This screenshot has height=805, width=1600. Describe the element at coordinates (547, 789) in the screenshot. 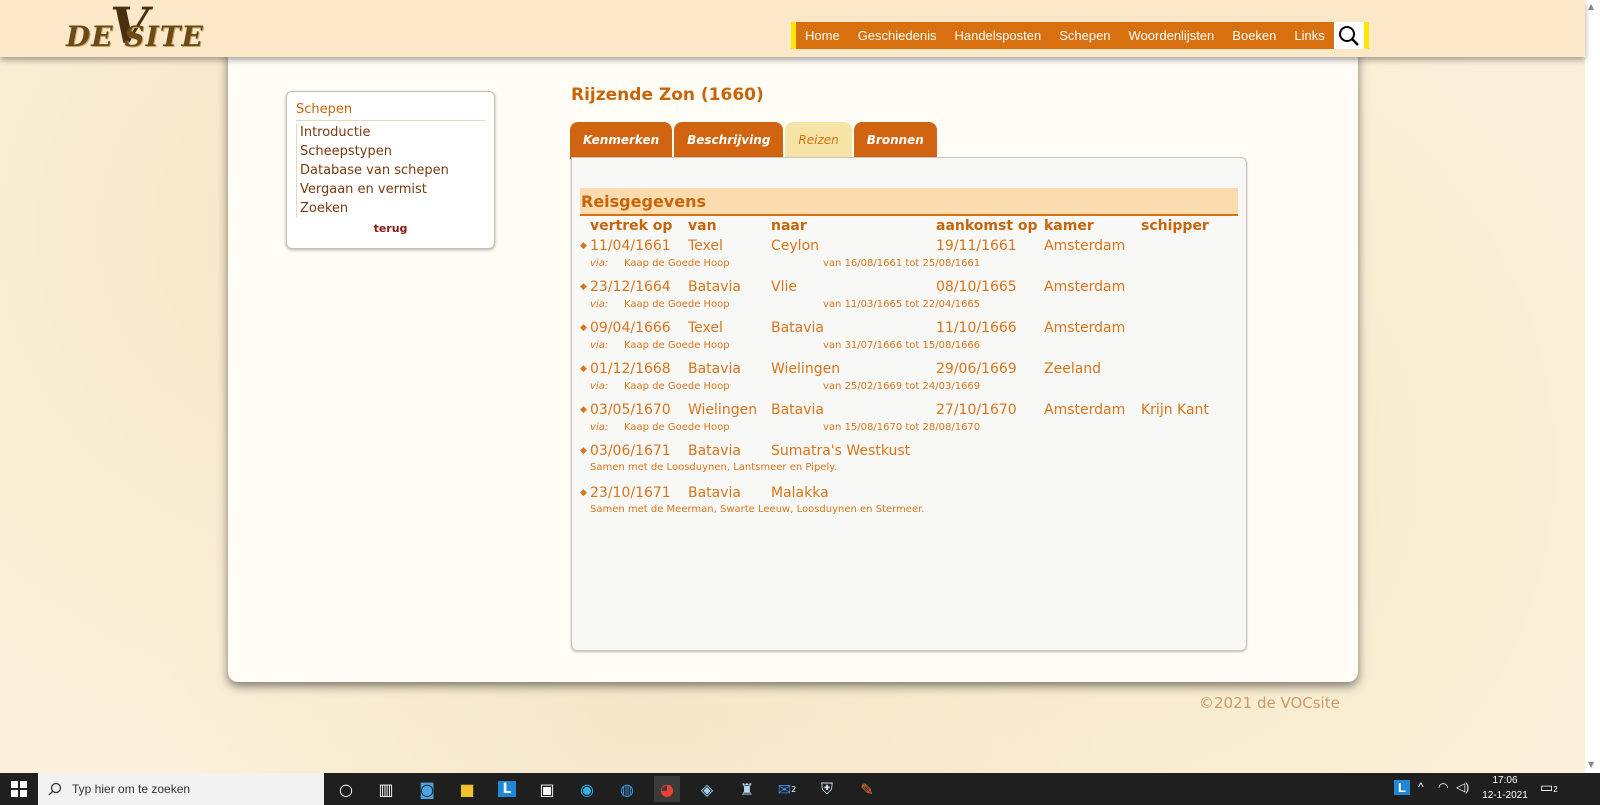

I see `store-icon: ▣` at that location.